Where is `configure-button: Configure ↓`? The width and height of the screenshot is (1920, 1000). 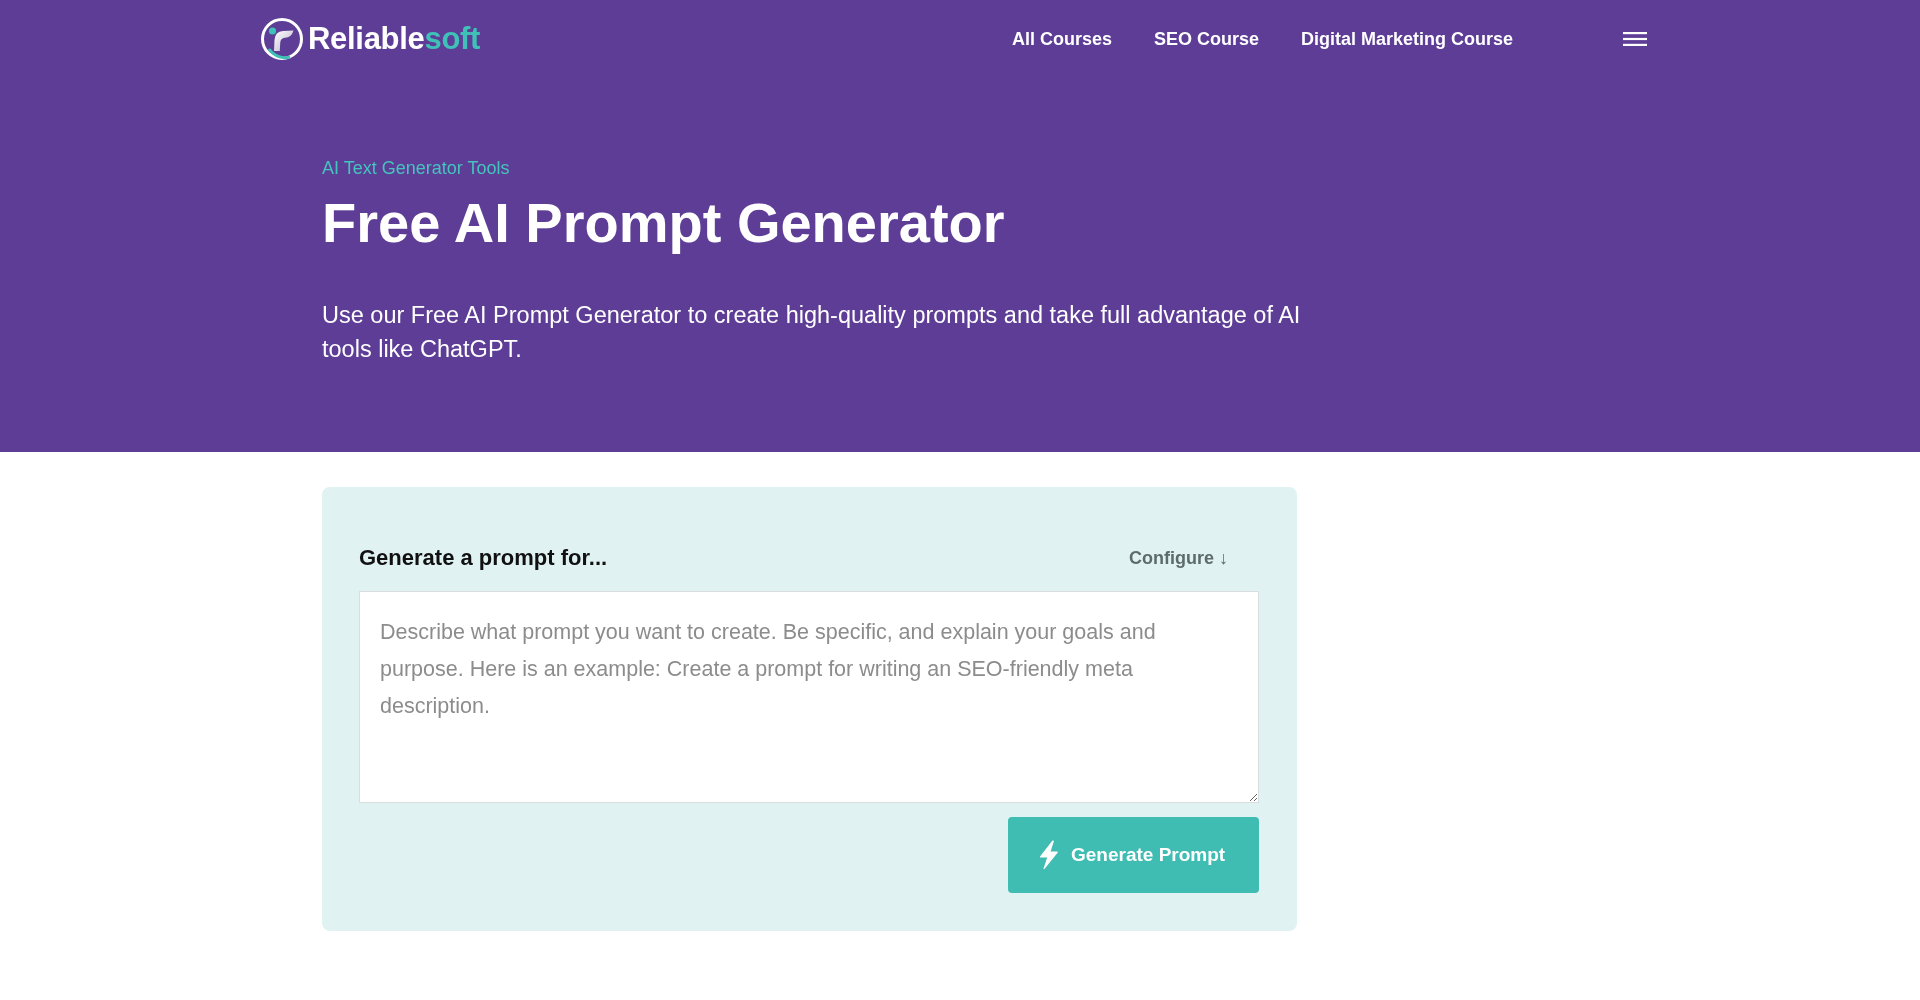
configure-button: Configure ↓ is located at coordinates (1178, 558).